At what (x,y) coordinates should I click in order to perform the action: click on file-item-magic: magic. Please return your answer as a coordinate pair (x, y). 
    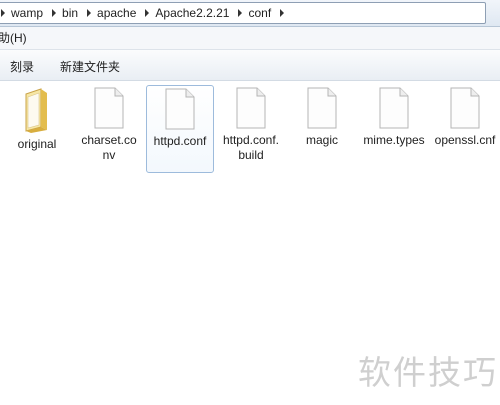
    Looking at the image, I should click on (322, 128).